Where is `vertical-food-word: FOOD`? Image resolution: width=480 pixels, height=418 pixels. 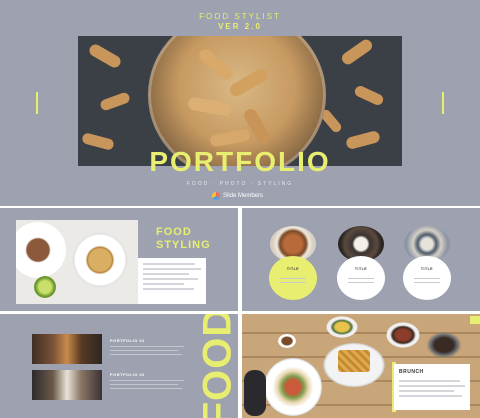
vertical-food-word: FOOD is located at coordinates (216, 366).